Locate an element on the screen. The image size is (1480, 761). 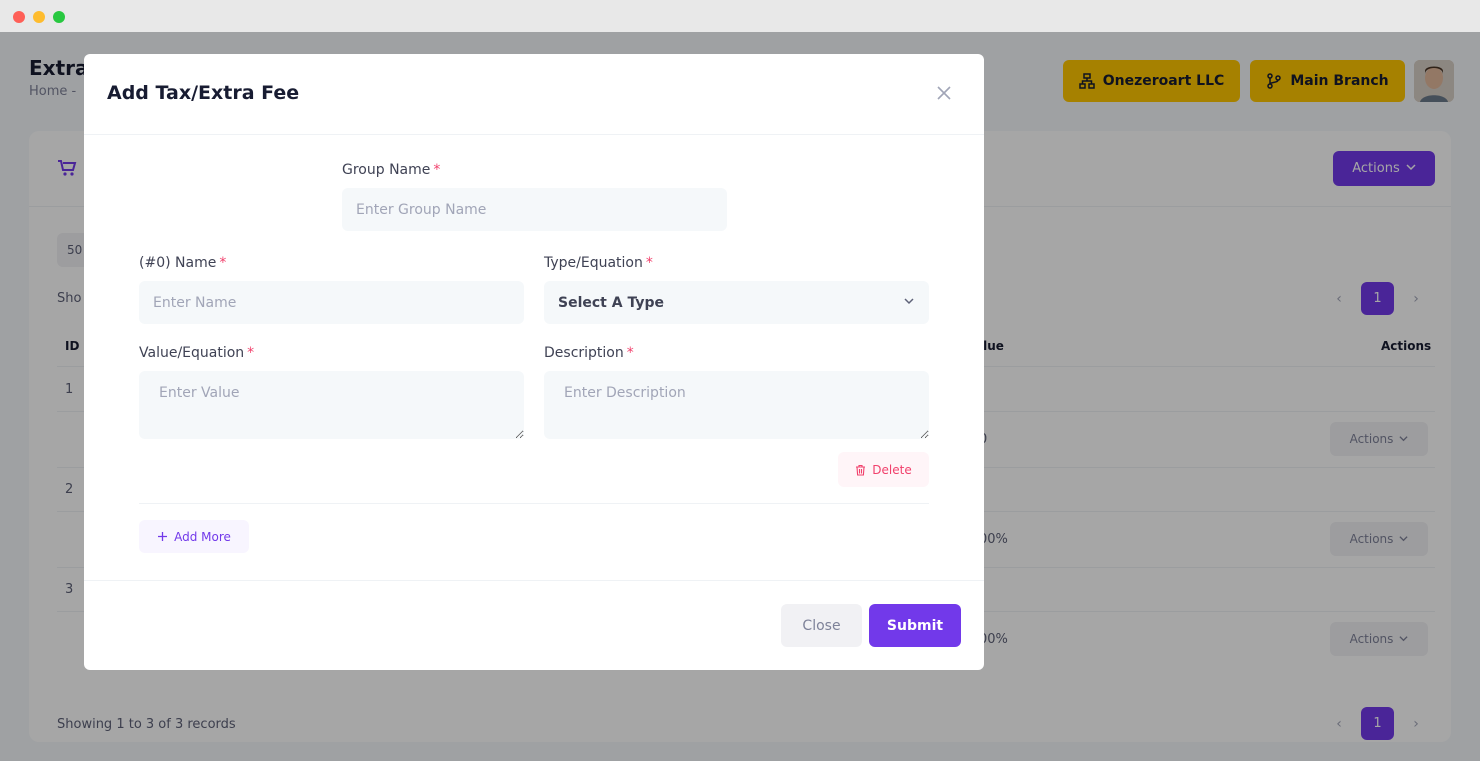
group-name-label: Group Name * is located at coordinates (391, 170).